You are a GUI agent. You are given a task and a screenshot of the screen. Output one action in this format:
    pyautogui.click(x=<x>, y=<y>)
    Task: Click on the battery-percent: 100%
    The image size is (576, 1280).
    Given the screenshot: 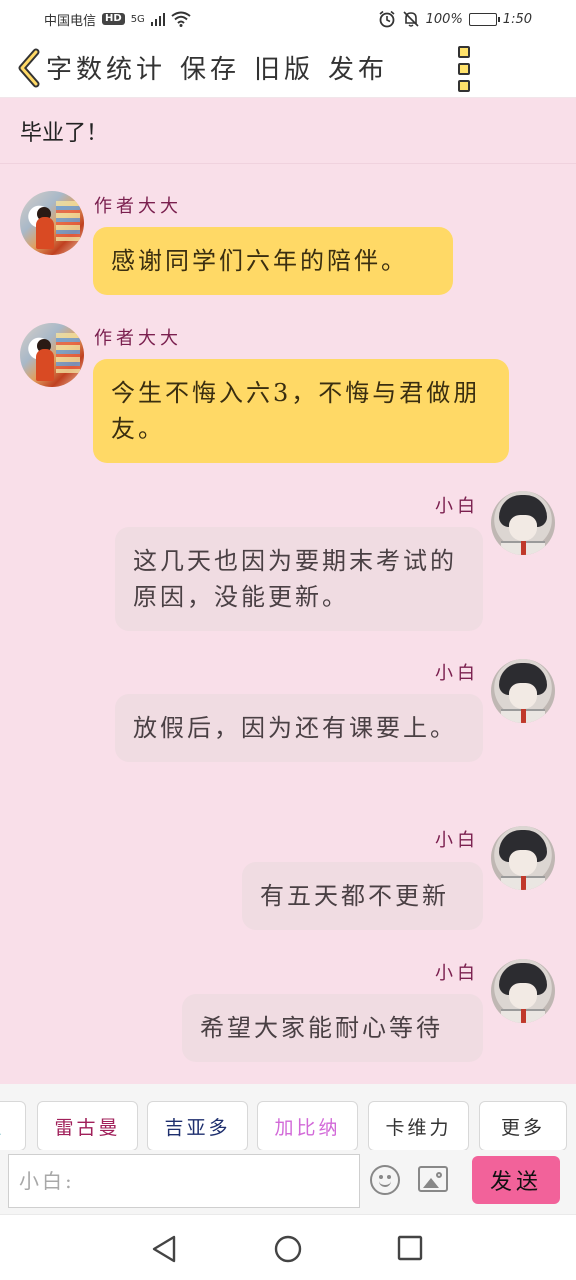 What is the action you would take?
    pyautogui.click(x=444, y=19)
    